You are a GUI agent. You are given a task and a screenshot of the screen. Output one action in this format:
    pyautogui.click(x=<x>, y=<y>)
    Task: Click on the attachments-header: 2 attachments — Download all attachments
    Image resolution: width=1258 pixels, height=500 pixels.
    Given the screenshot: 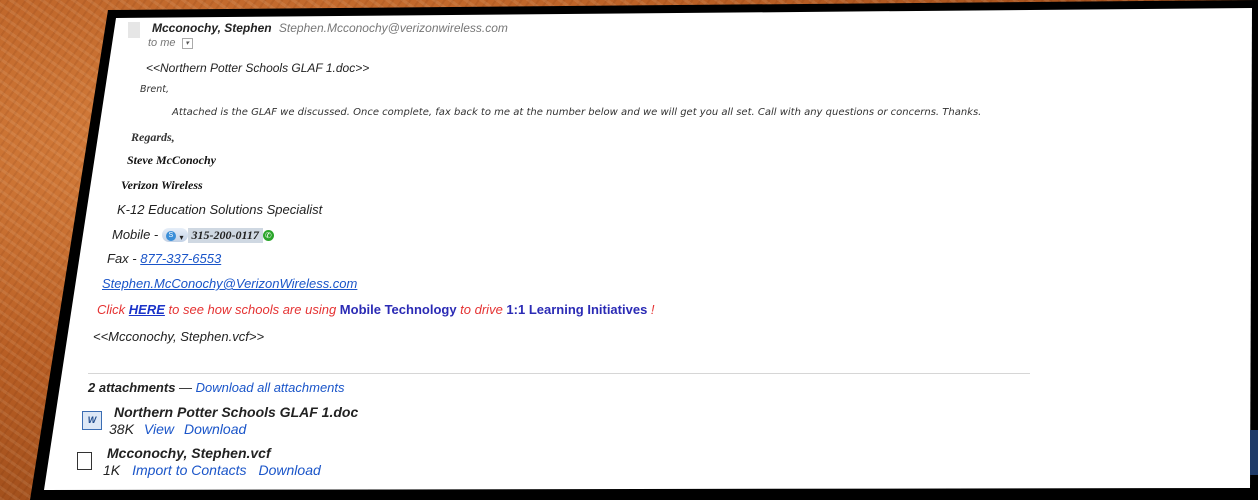 What is the action you would take?
    pyautogui.click(x=216, y=387)
    